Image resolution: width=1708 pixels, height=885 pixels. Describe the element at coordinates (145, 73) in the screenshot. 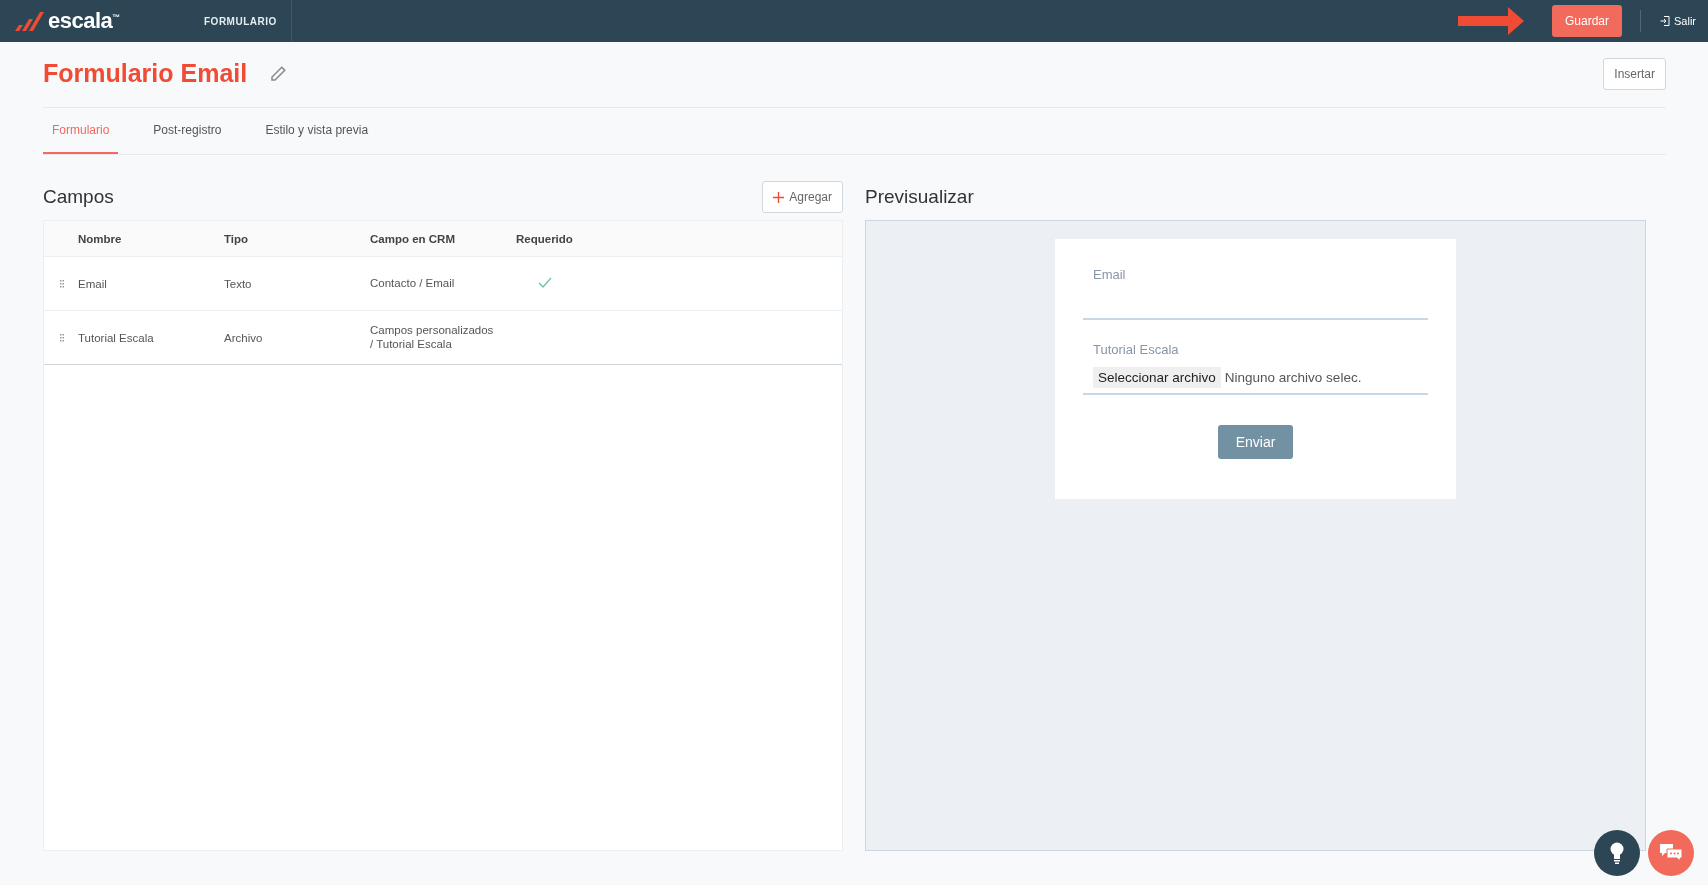

I see `page-title: Formulario Email` at that location.